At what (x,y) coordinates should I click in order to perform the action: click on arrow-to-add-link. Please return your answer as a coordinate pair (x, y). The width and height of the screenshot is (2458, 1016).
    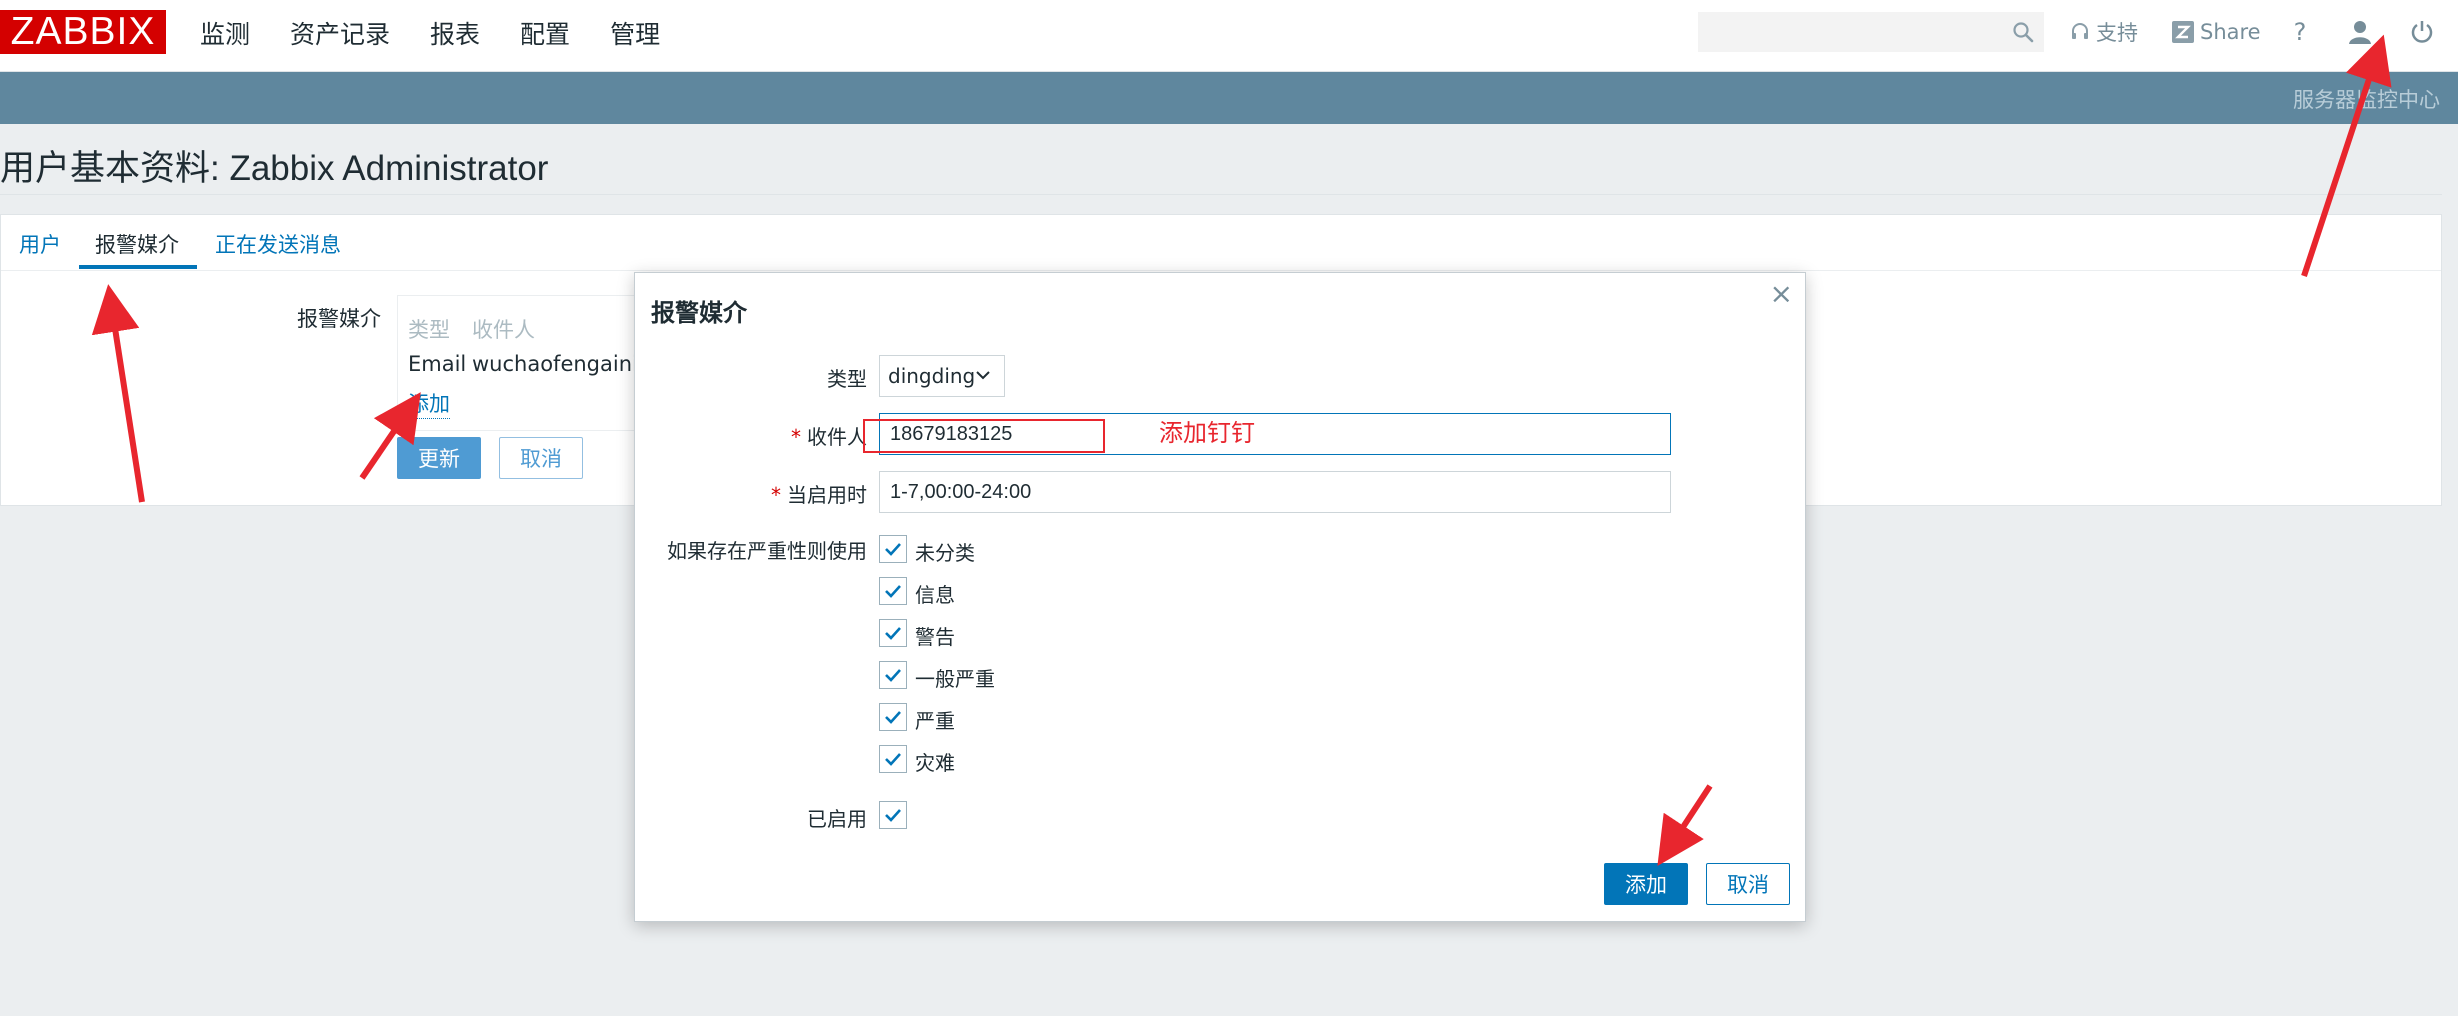
    Looking at the image, I should click on (390, 436).